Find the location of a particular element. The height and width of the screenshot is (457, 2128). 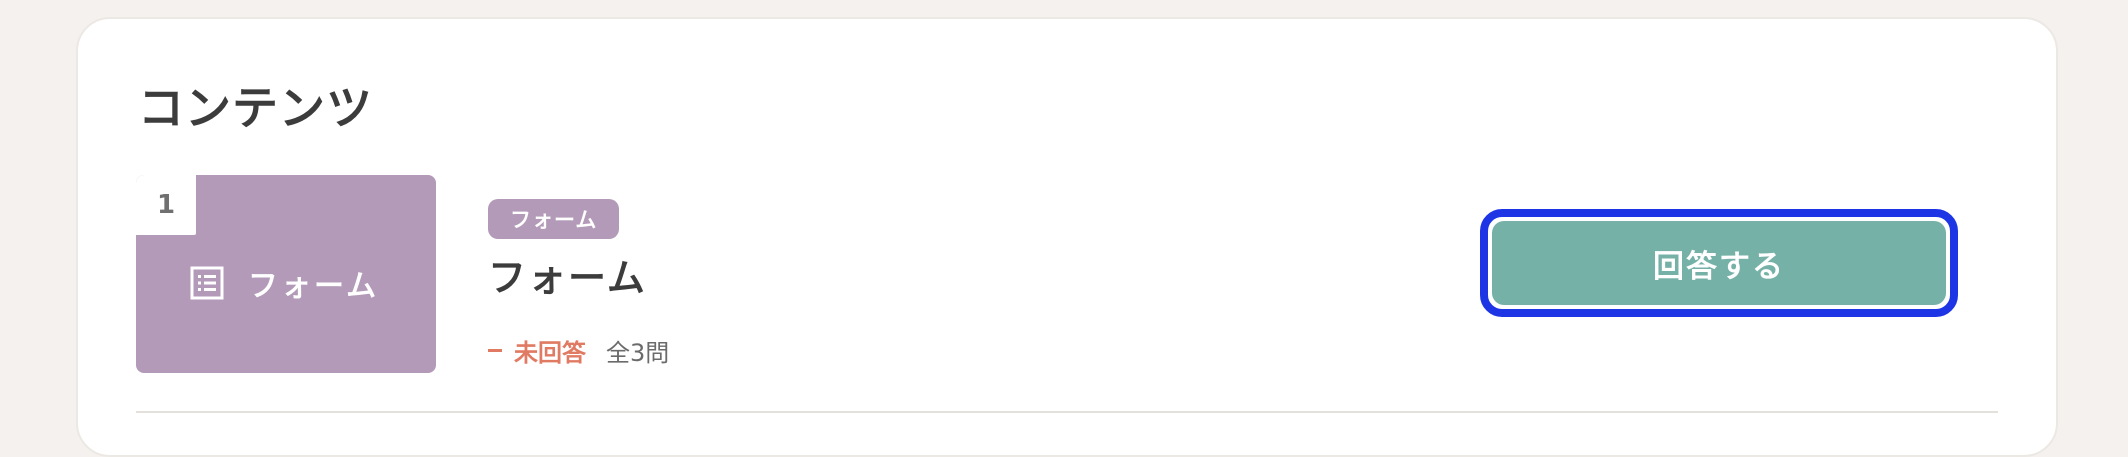

divider is located at coordinates (1067, 412).